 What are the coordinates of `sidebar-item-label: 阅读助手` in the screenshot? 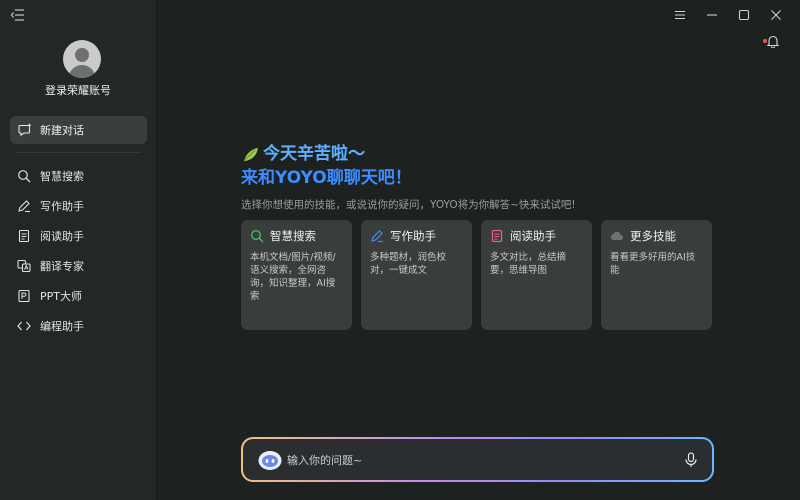 It's located at (62, 236).